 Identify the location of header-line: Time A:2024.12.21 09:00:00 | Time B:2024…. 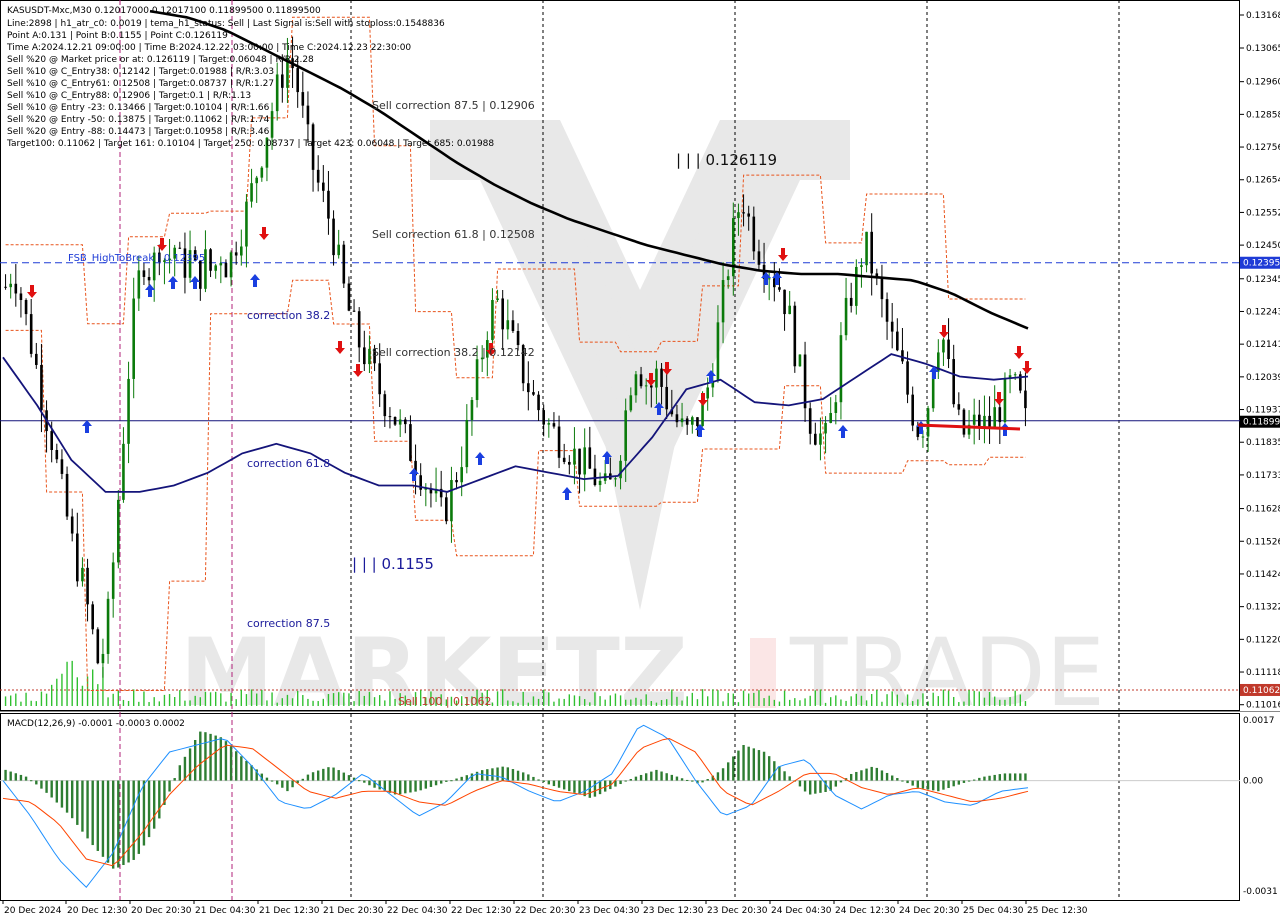
(208, 48).